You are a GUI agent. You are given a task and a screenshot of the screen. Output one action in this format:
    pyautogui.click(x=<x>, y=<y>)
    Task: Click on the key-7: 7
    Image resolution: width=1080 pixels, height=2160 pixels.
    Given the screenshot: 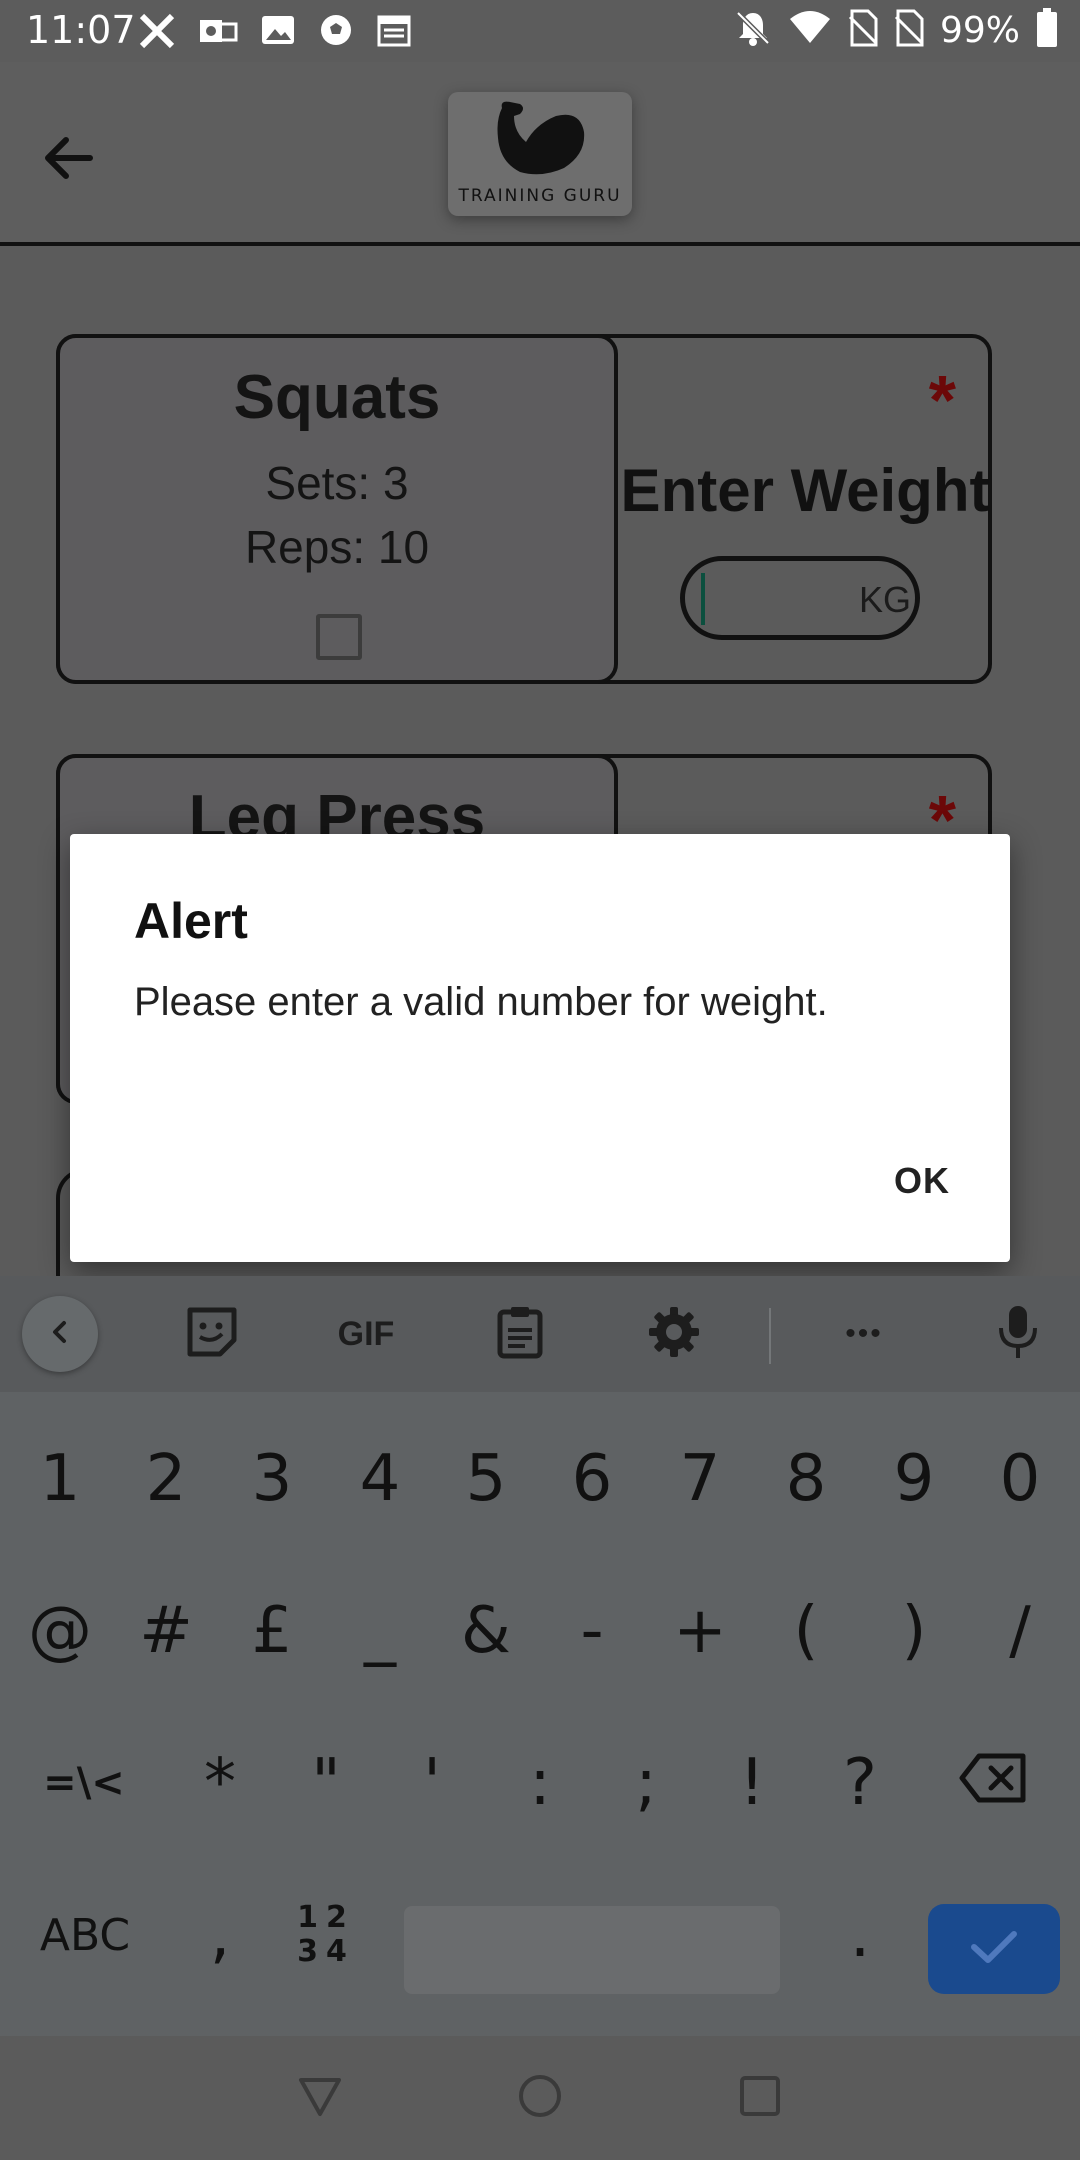 What is the action you would take?
    pyautogui.click(x=700, y=1479)
    